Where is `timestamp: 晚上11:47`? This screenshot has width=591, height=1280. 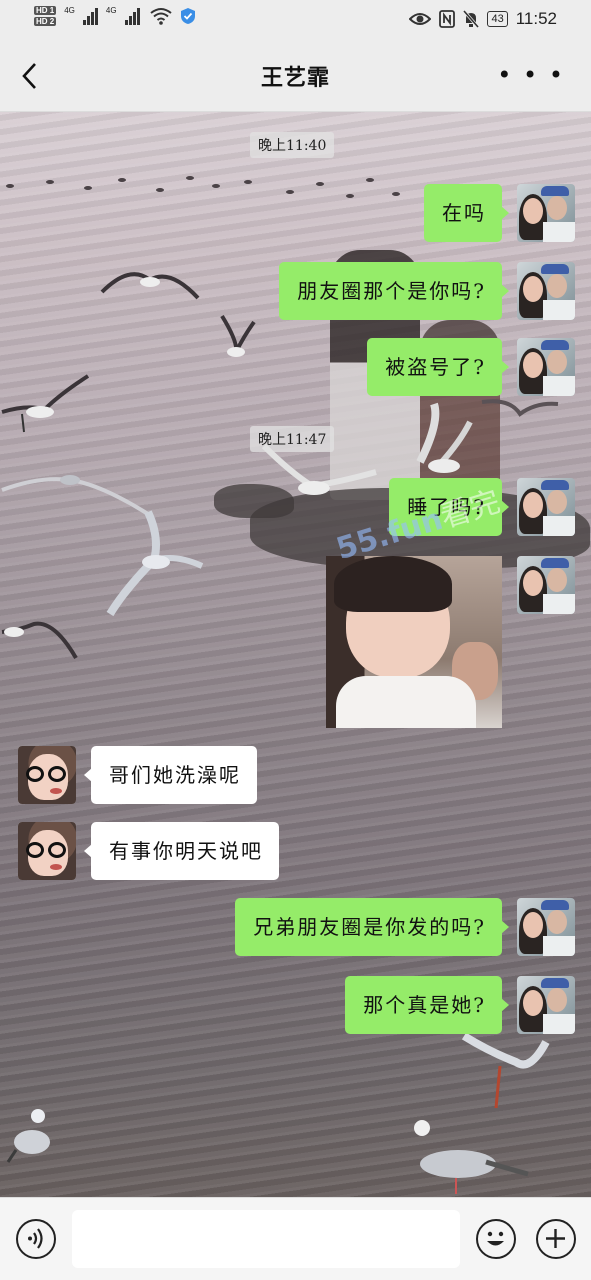 timestamp: 晚上11:47 is located at coordinates (292, 439).